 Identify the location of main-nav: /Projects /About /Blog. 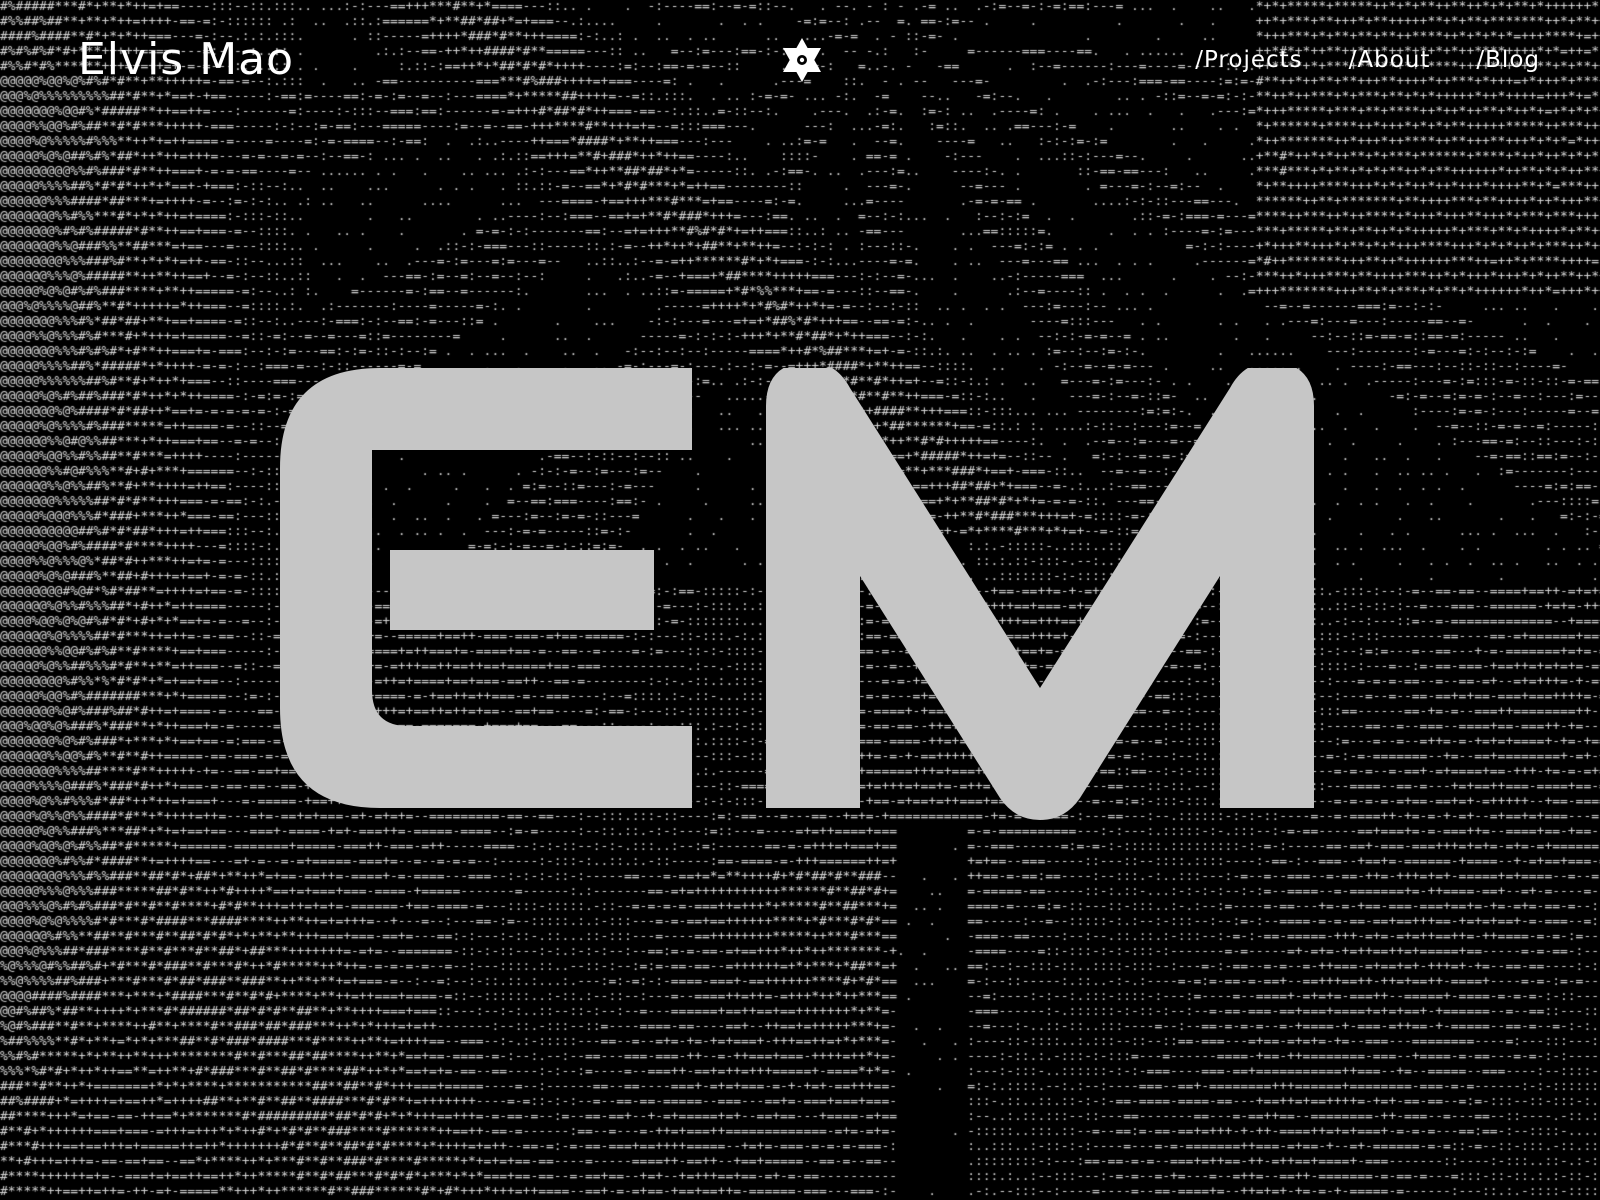
(1367, 60).